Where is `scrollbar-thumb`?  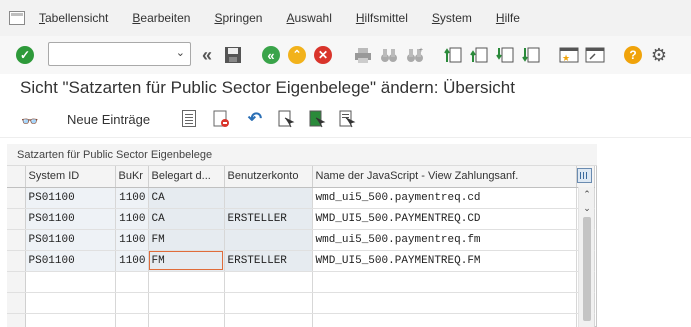
scrollbar-thumb is located at coordinates (587, 269).